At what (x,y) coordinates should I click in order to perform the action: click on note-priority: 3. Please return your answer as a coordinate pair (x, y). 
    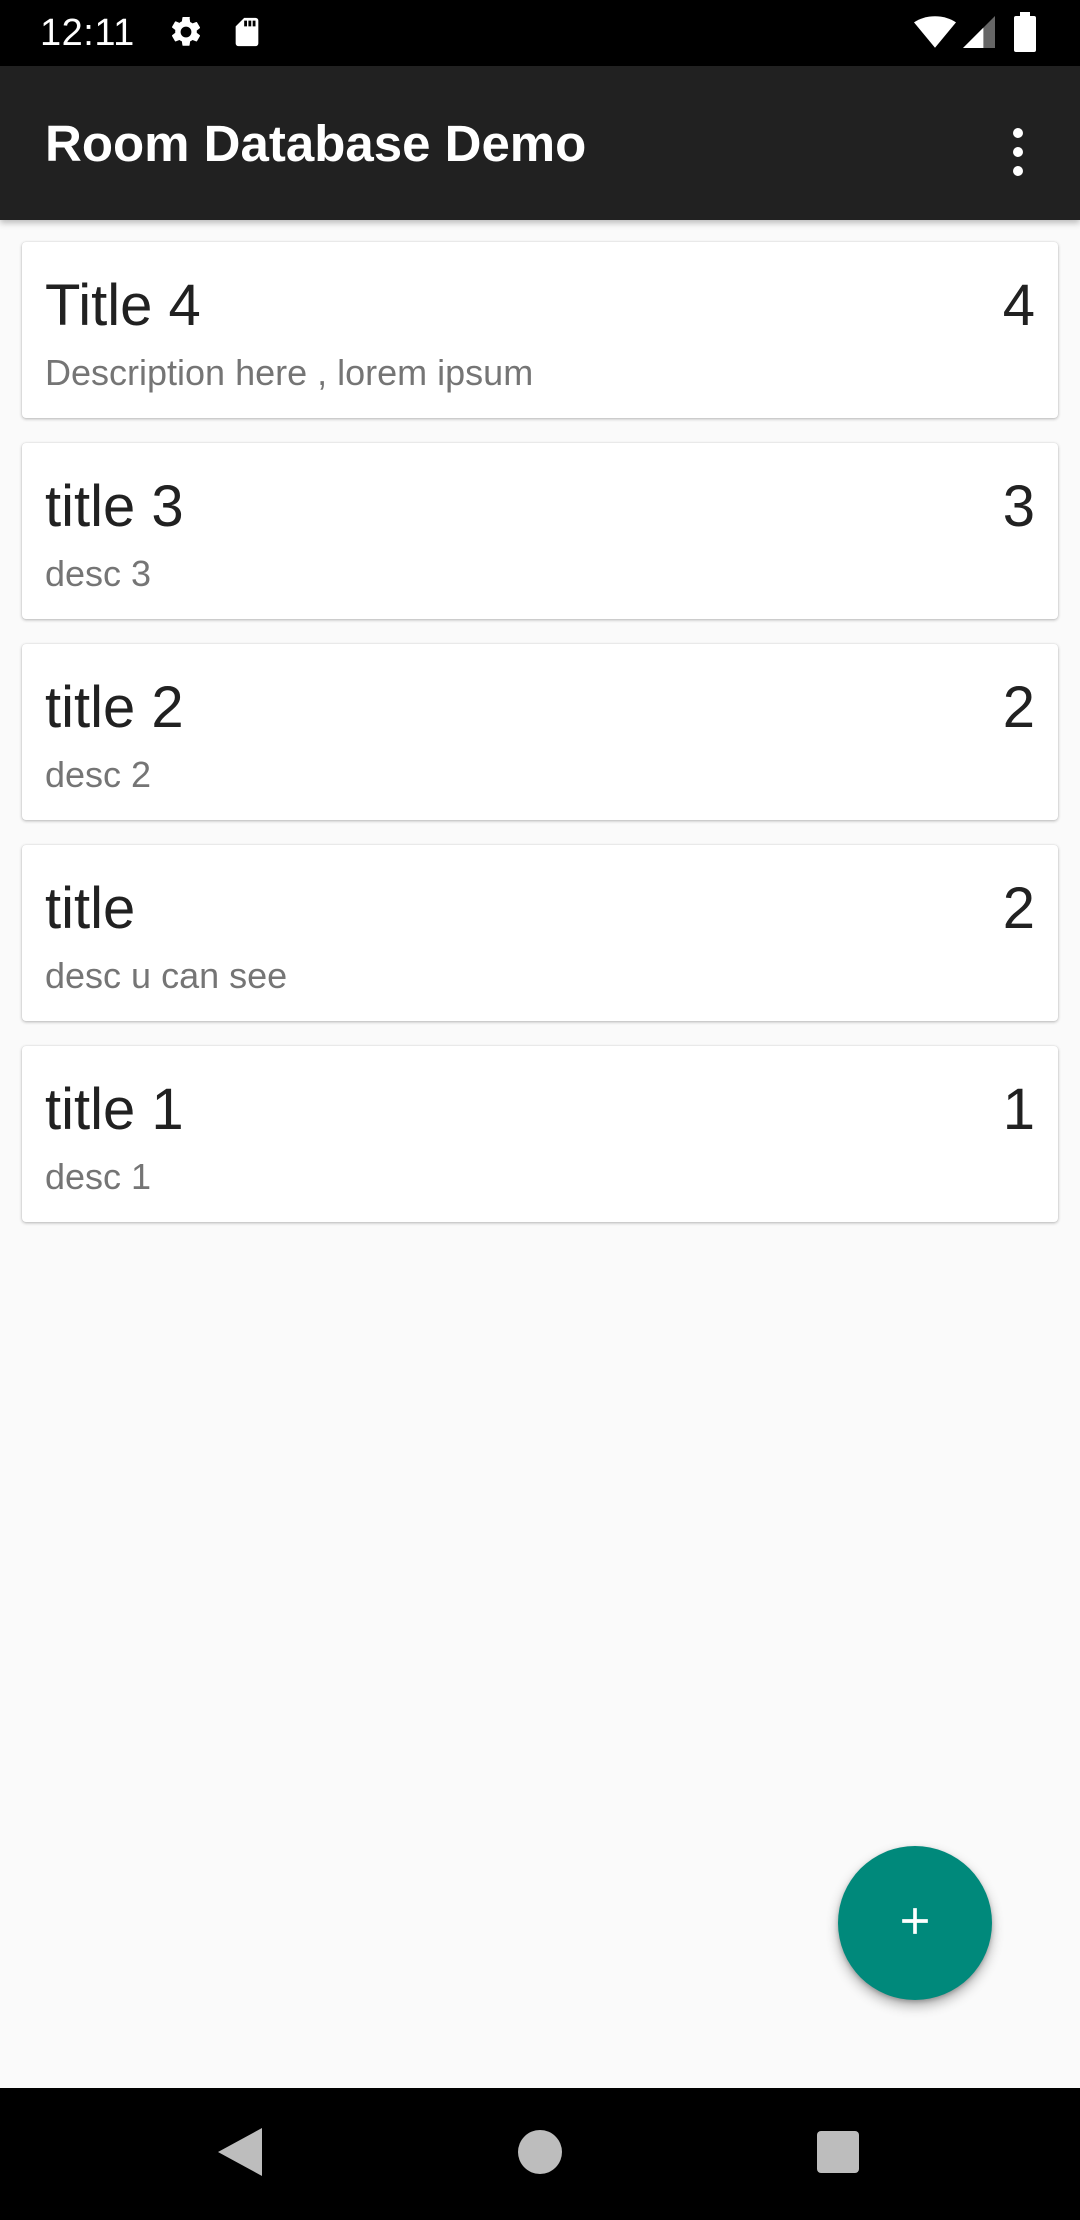
    Looking at the image, I should click on (1018, 506).